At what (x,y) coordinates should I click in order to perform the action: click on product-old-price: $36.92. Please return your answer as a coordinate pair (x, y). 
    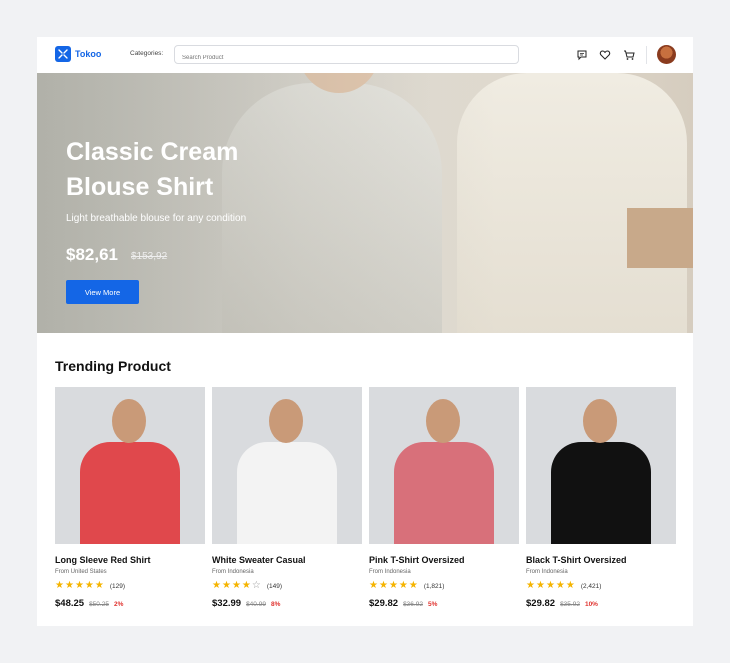
    Looking at the image, I should click on (413, 604).